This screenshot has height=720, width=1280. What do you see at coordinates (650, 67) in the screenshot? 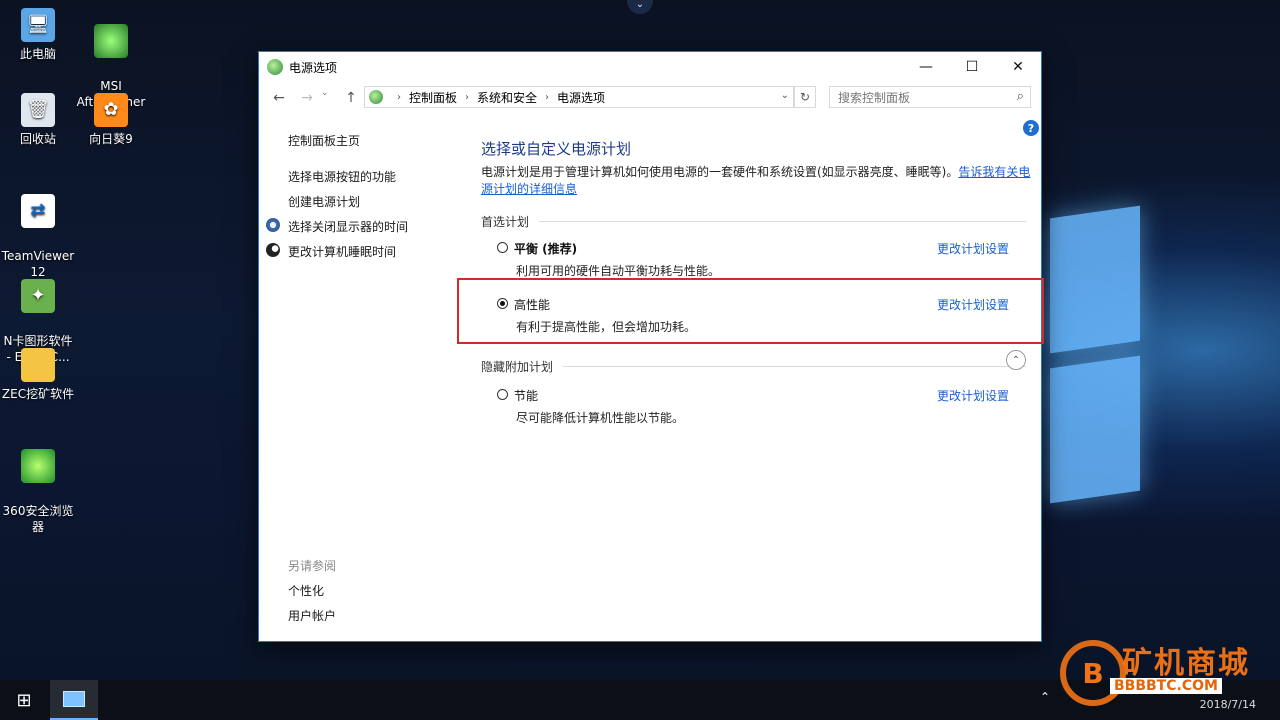
I see `title-bar: 电源选项 — ☐ ✕` at bounding box center [650, 67].